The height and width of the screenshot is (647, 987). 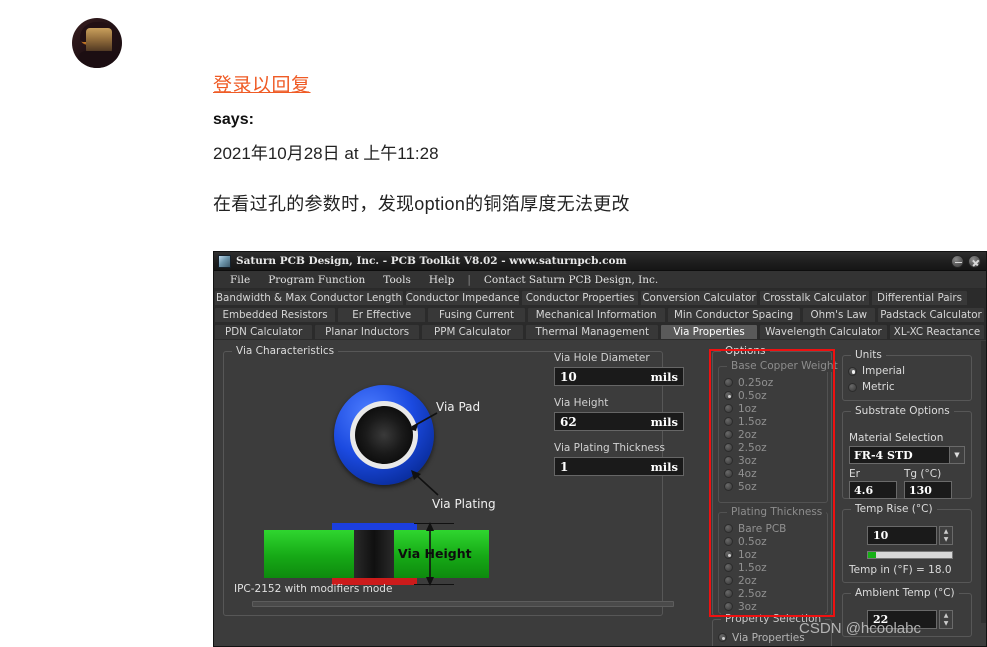 I want to click on says-label: says:, so click(x=233, y=119).